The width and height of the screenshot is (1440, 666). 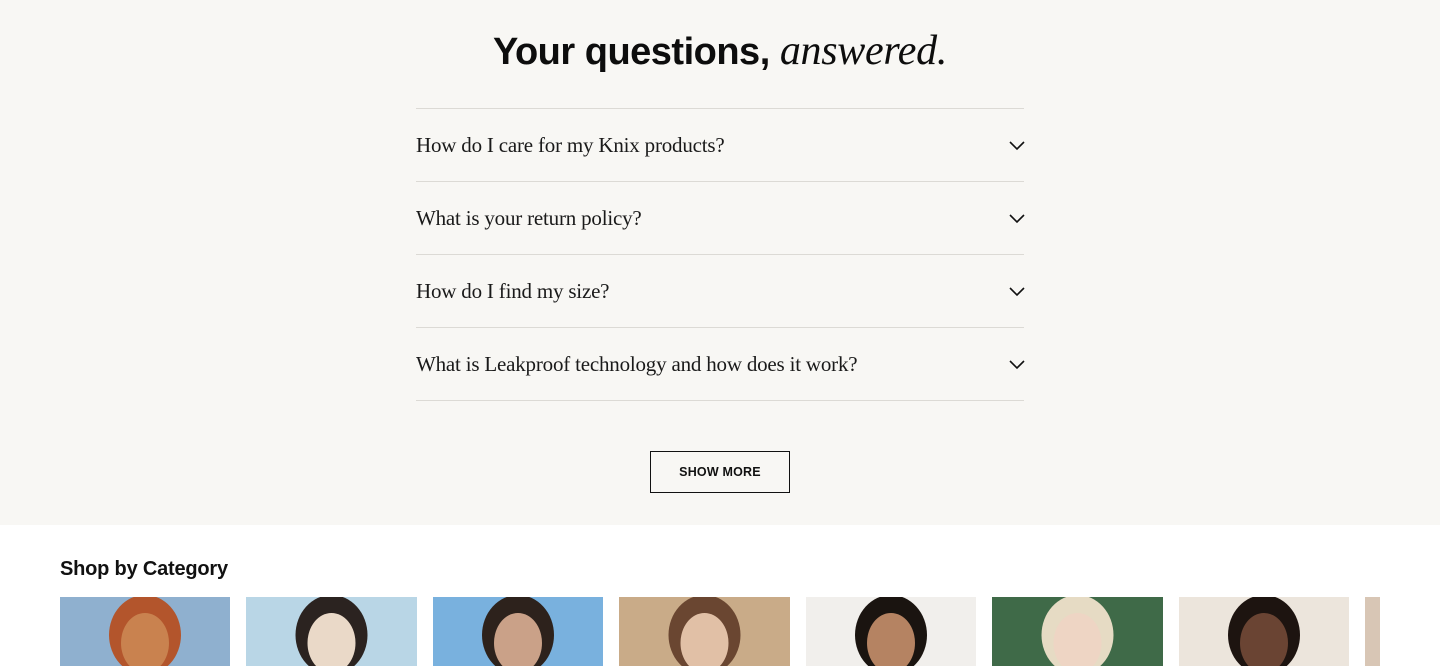 I want to click on shop-by-category-title: Shop by Category, so click(x=144, y=569).